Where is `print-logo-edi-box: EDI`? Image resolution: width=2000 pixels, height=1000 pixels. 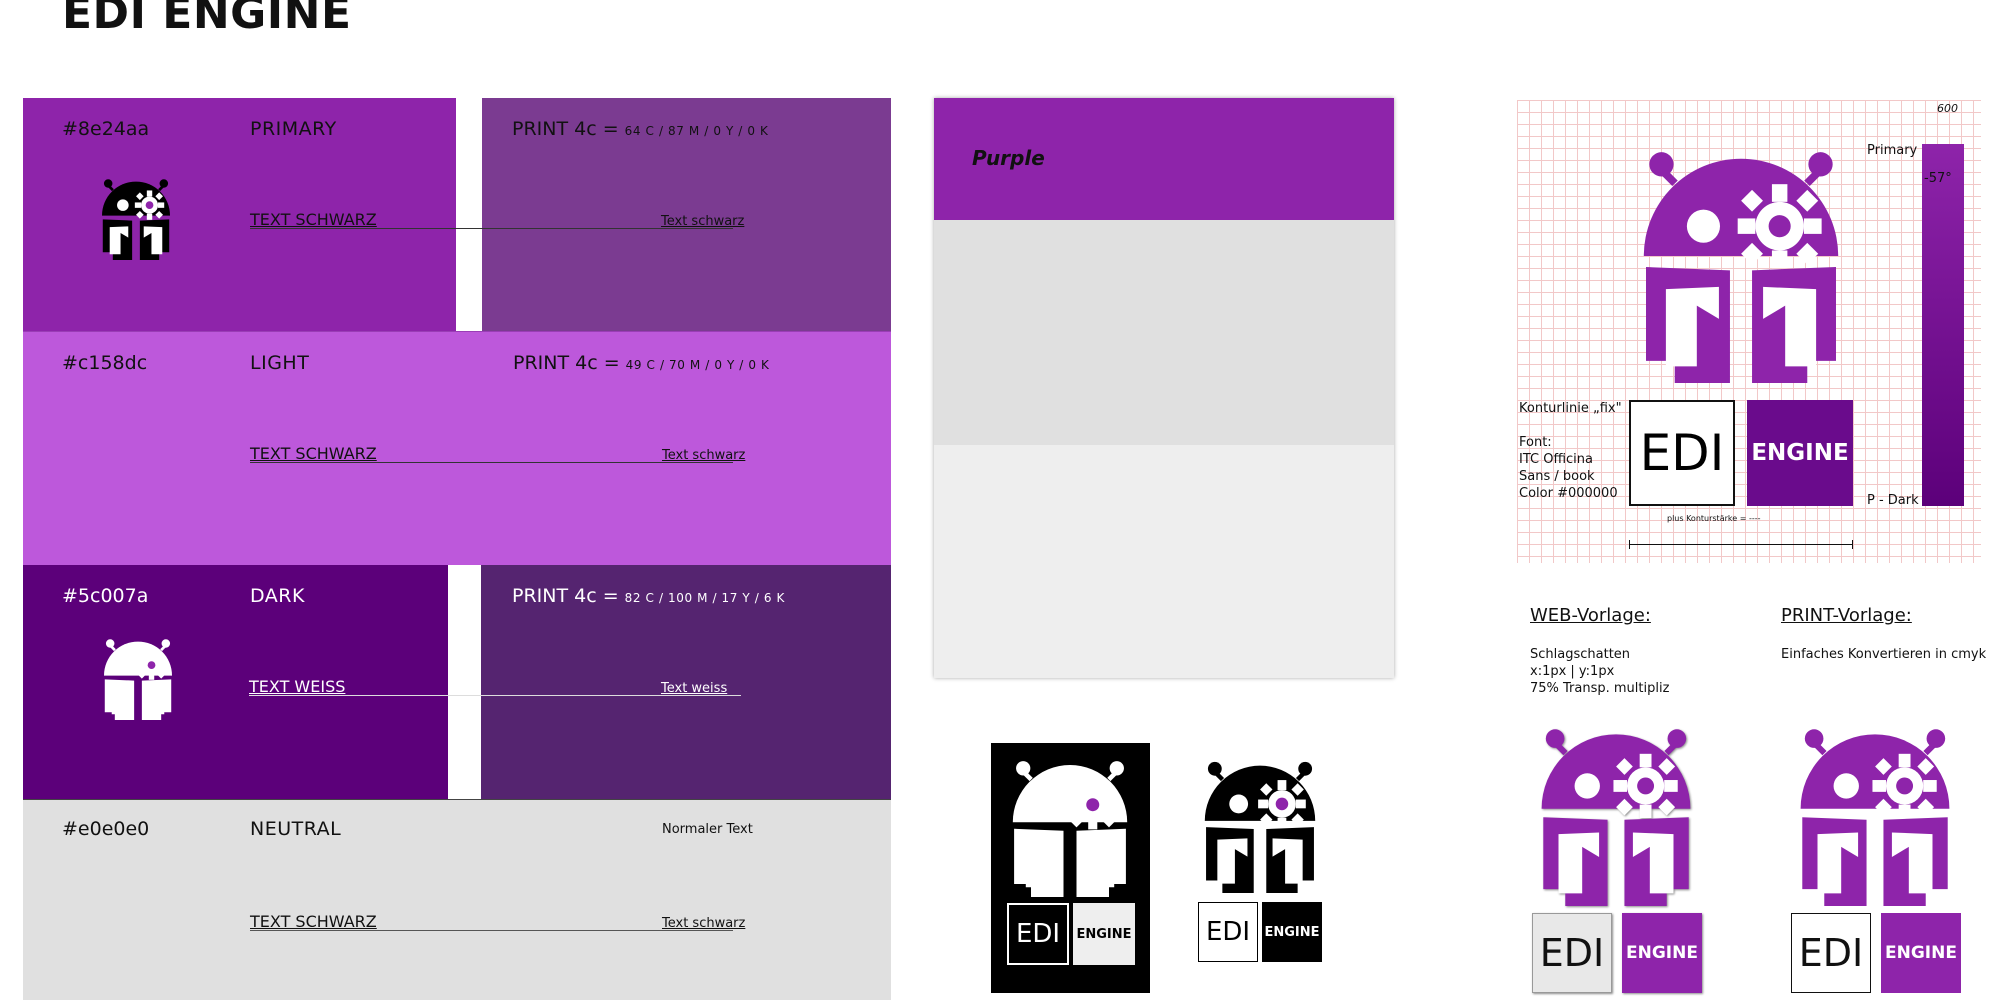 print-logo-edi-box: EDI is located at coordinates (1831, 953).